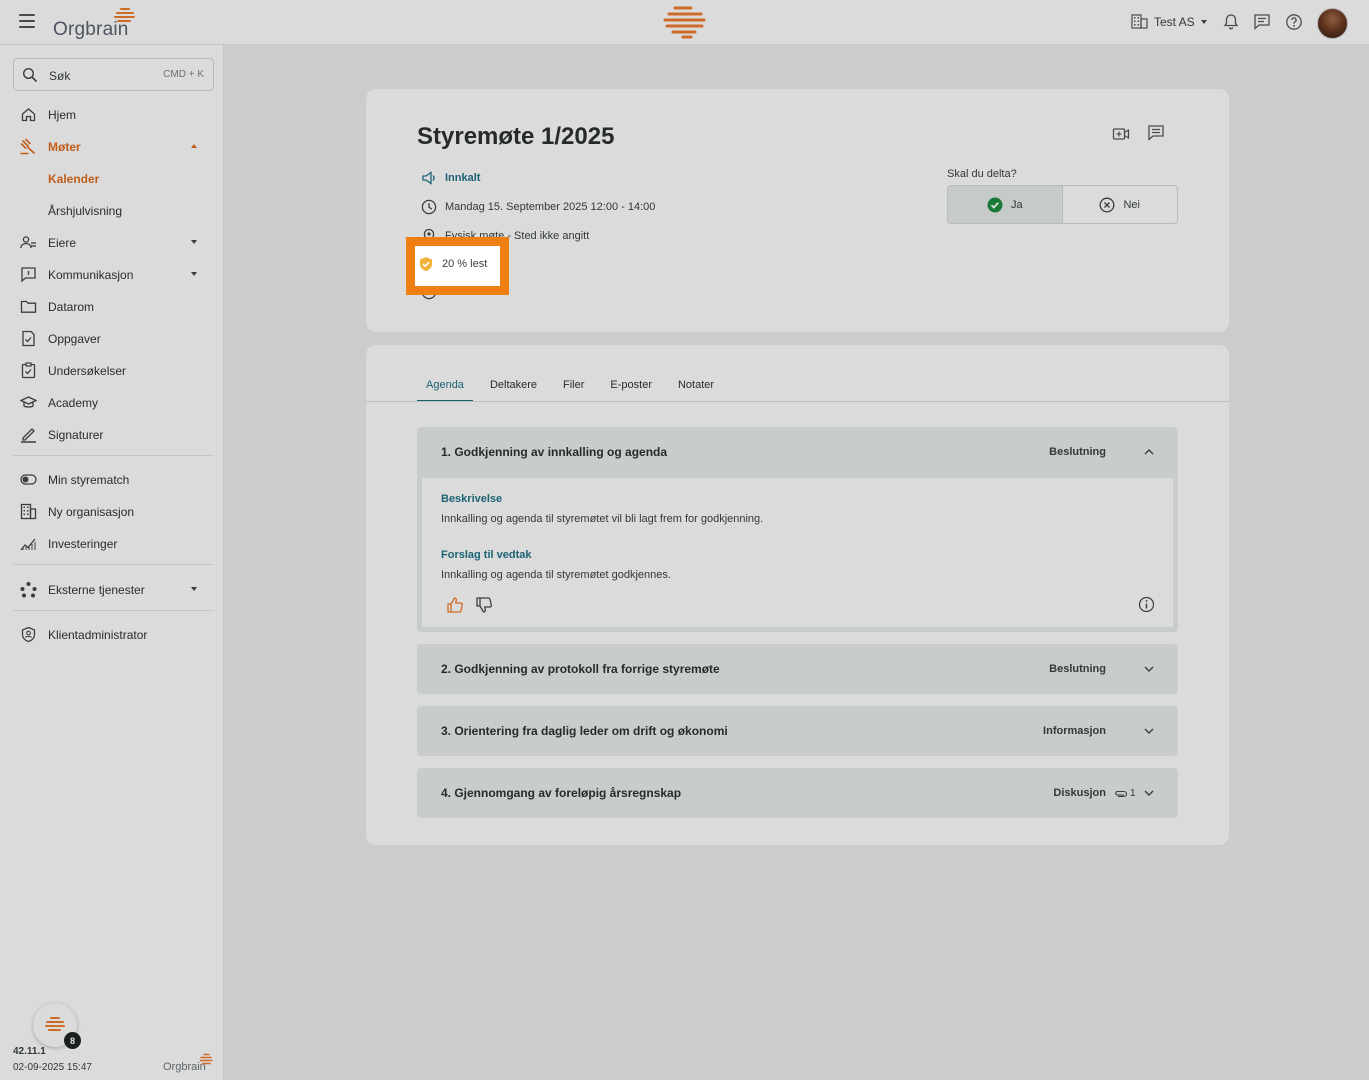  Describe the element at coordinates (112, 306) in the screenshot. I see `sidebar-item-datarom: Datarom` at that location.